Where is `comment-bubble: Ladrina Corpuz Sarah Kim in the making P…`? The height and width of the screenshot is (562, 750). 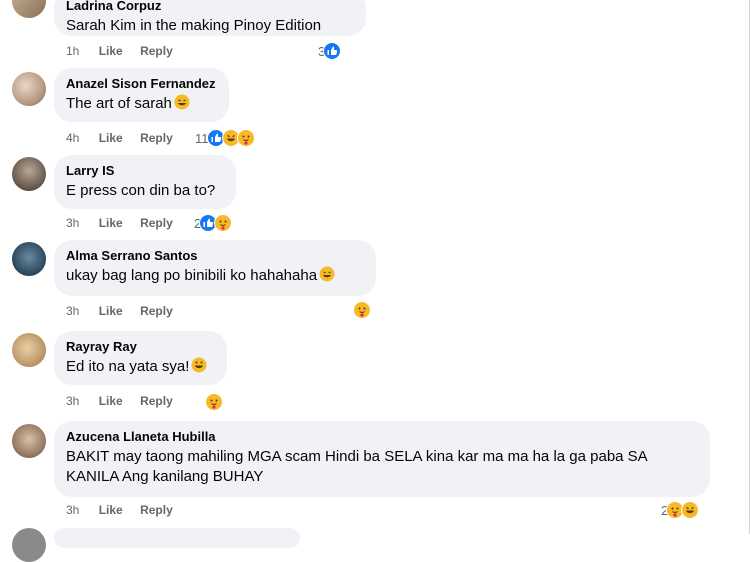 comment-bubble: Ladrina Corpuz Sarah Kim in the making P… is located at coordinates (210, 18).